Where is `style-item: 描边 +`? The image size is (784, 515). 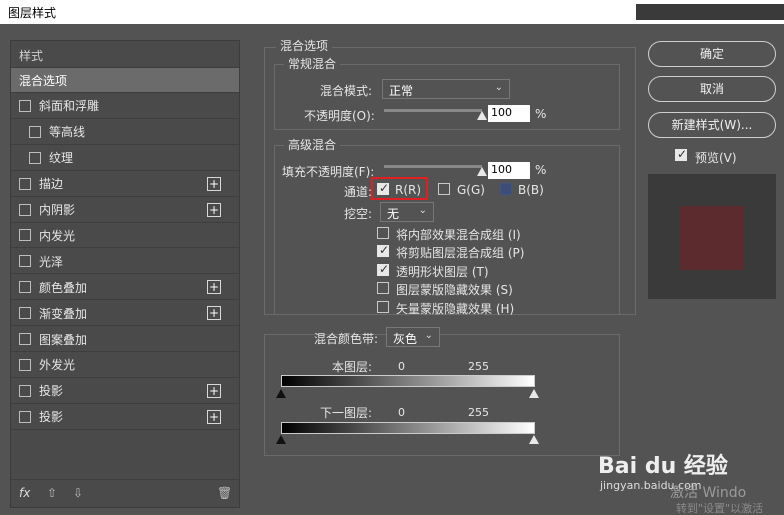 style-item: 描边 + is located at coordinates (125, 184).